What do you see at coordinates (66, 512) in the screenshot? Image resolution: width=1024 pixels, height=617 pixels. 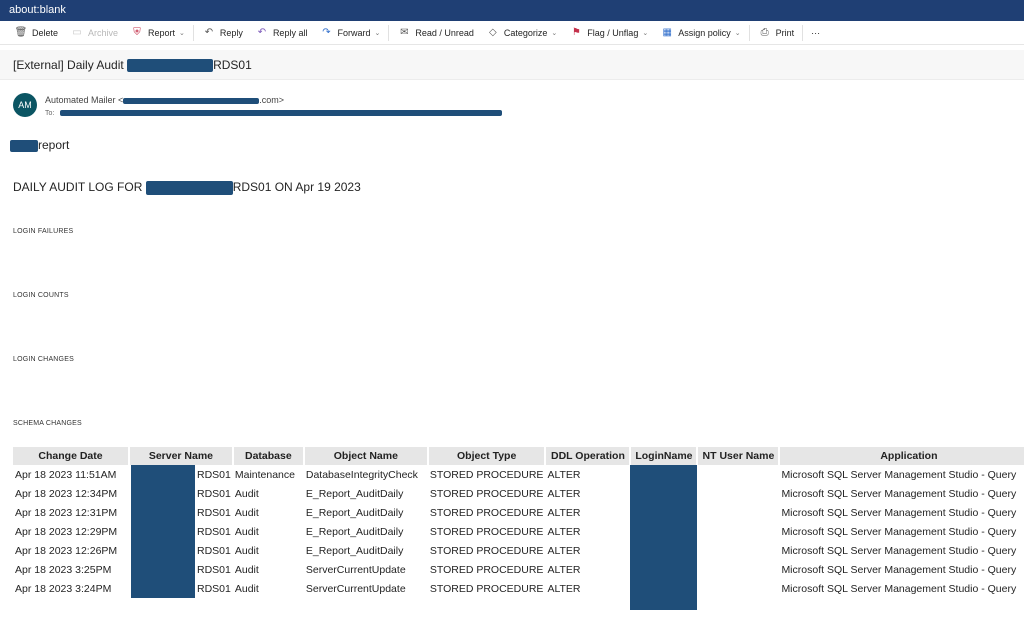 I see `table-cell: Apr 18 2023 12:31PM` at bounding box center [66, 512].